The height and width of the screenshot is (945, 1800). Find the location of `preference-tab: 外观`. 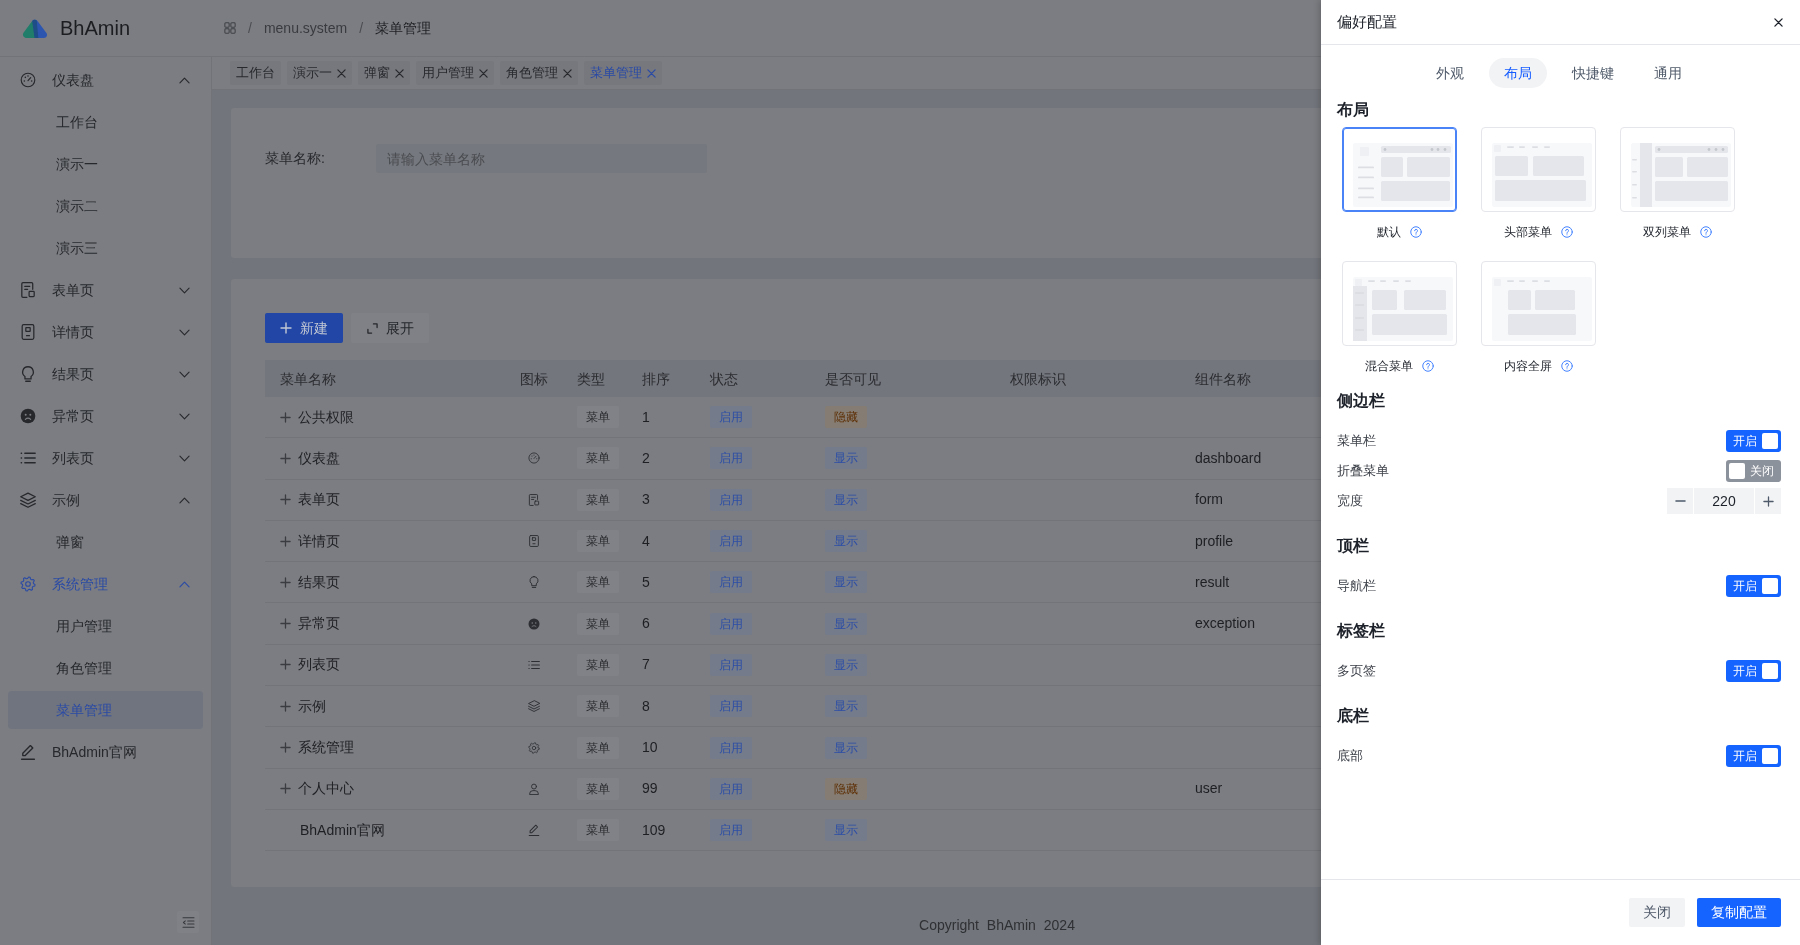

preference-tab: 外观 is located at coordinates (1450, 73).